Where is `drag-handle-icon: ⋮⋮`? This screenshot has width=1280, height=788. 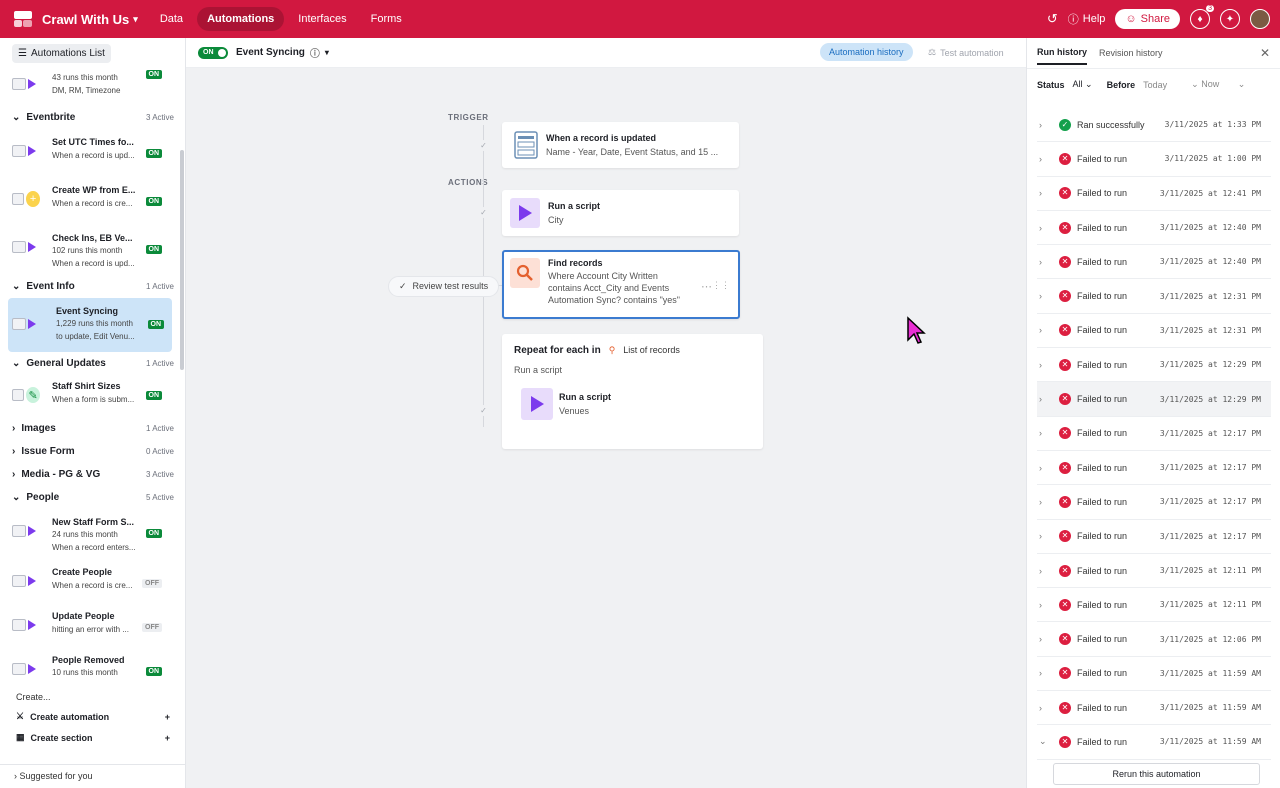 drag-handle-icon: ⋮⋮ is located at coordinates (721, 285).